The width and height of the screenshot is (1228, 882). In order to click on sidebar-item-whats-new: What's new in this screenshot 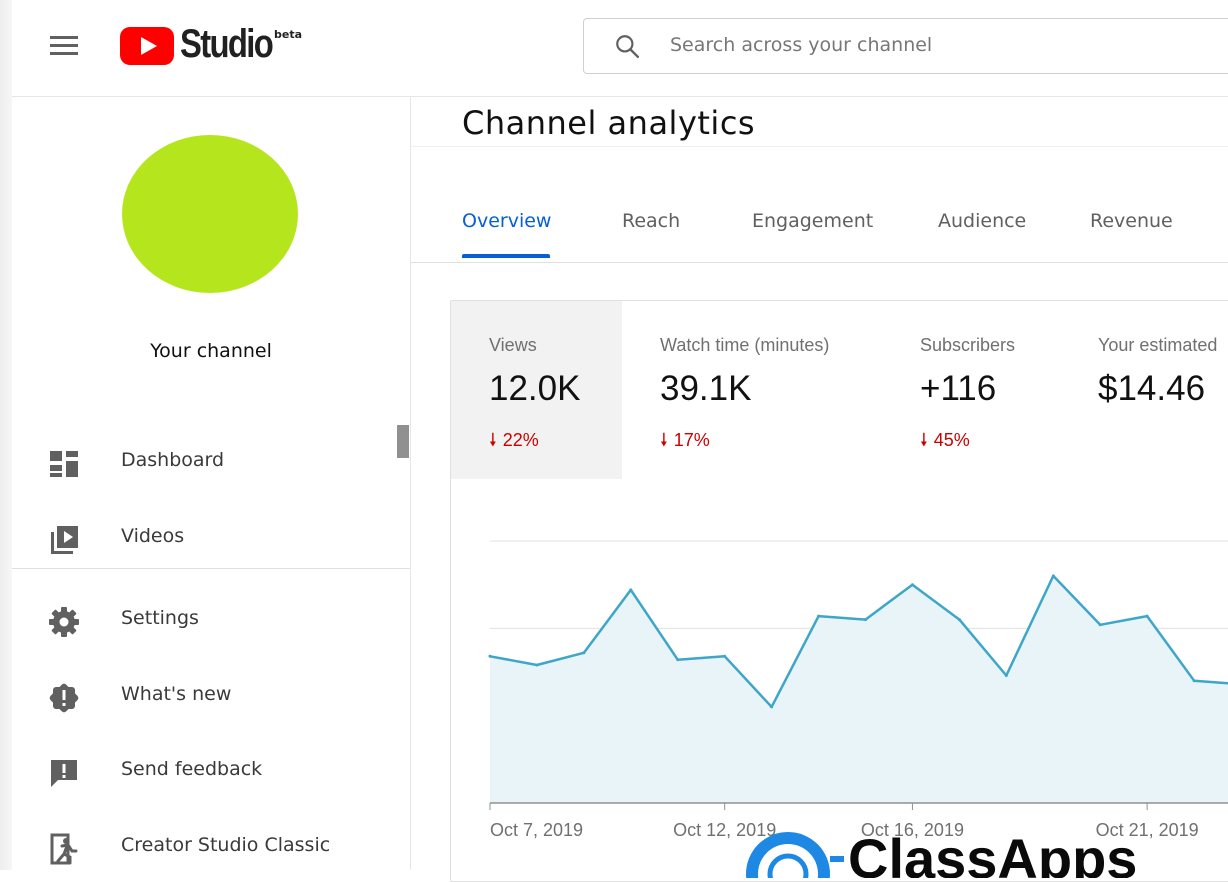, I will do `click(211, 697)`.